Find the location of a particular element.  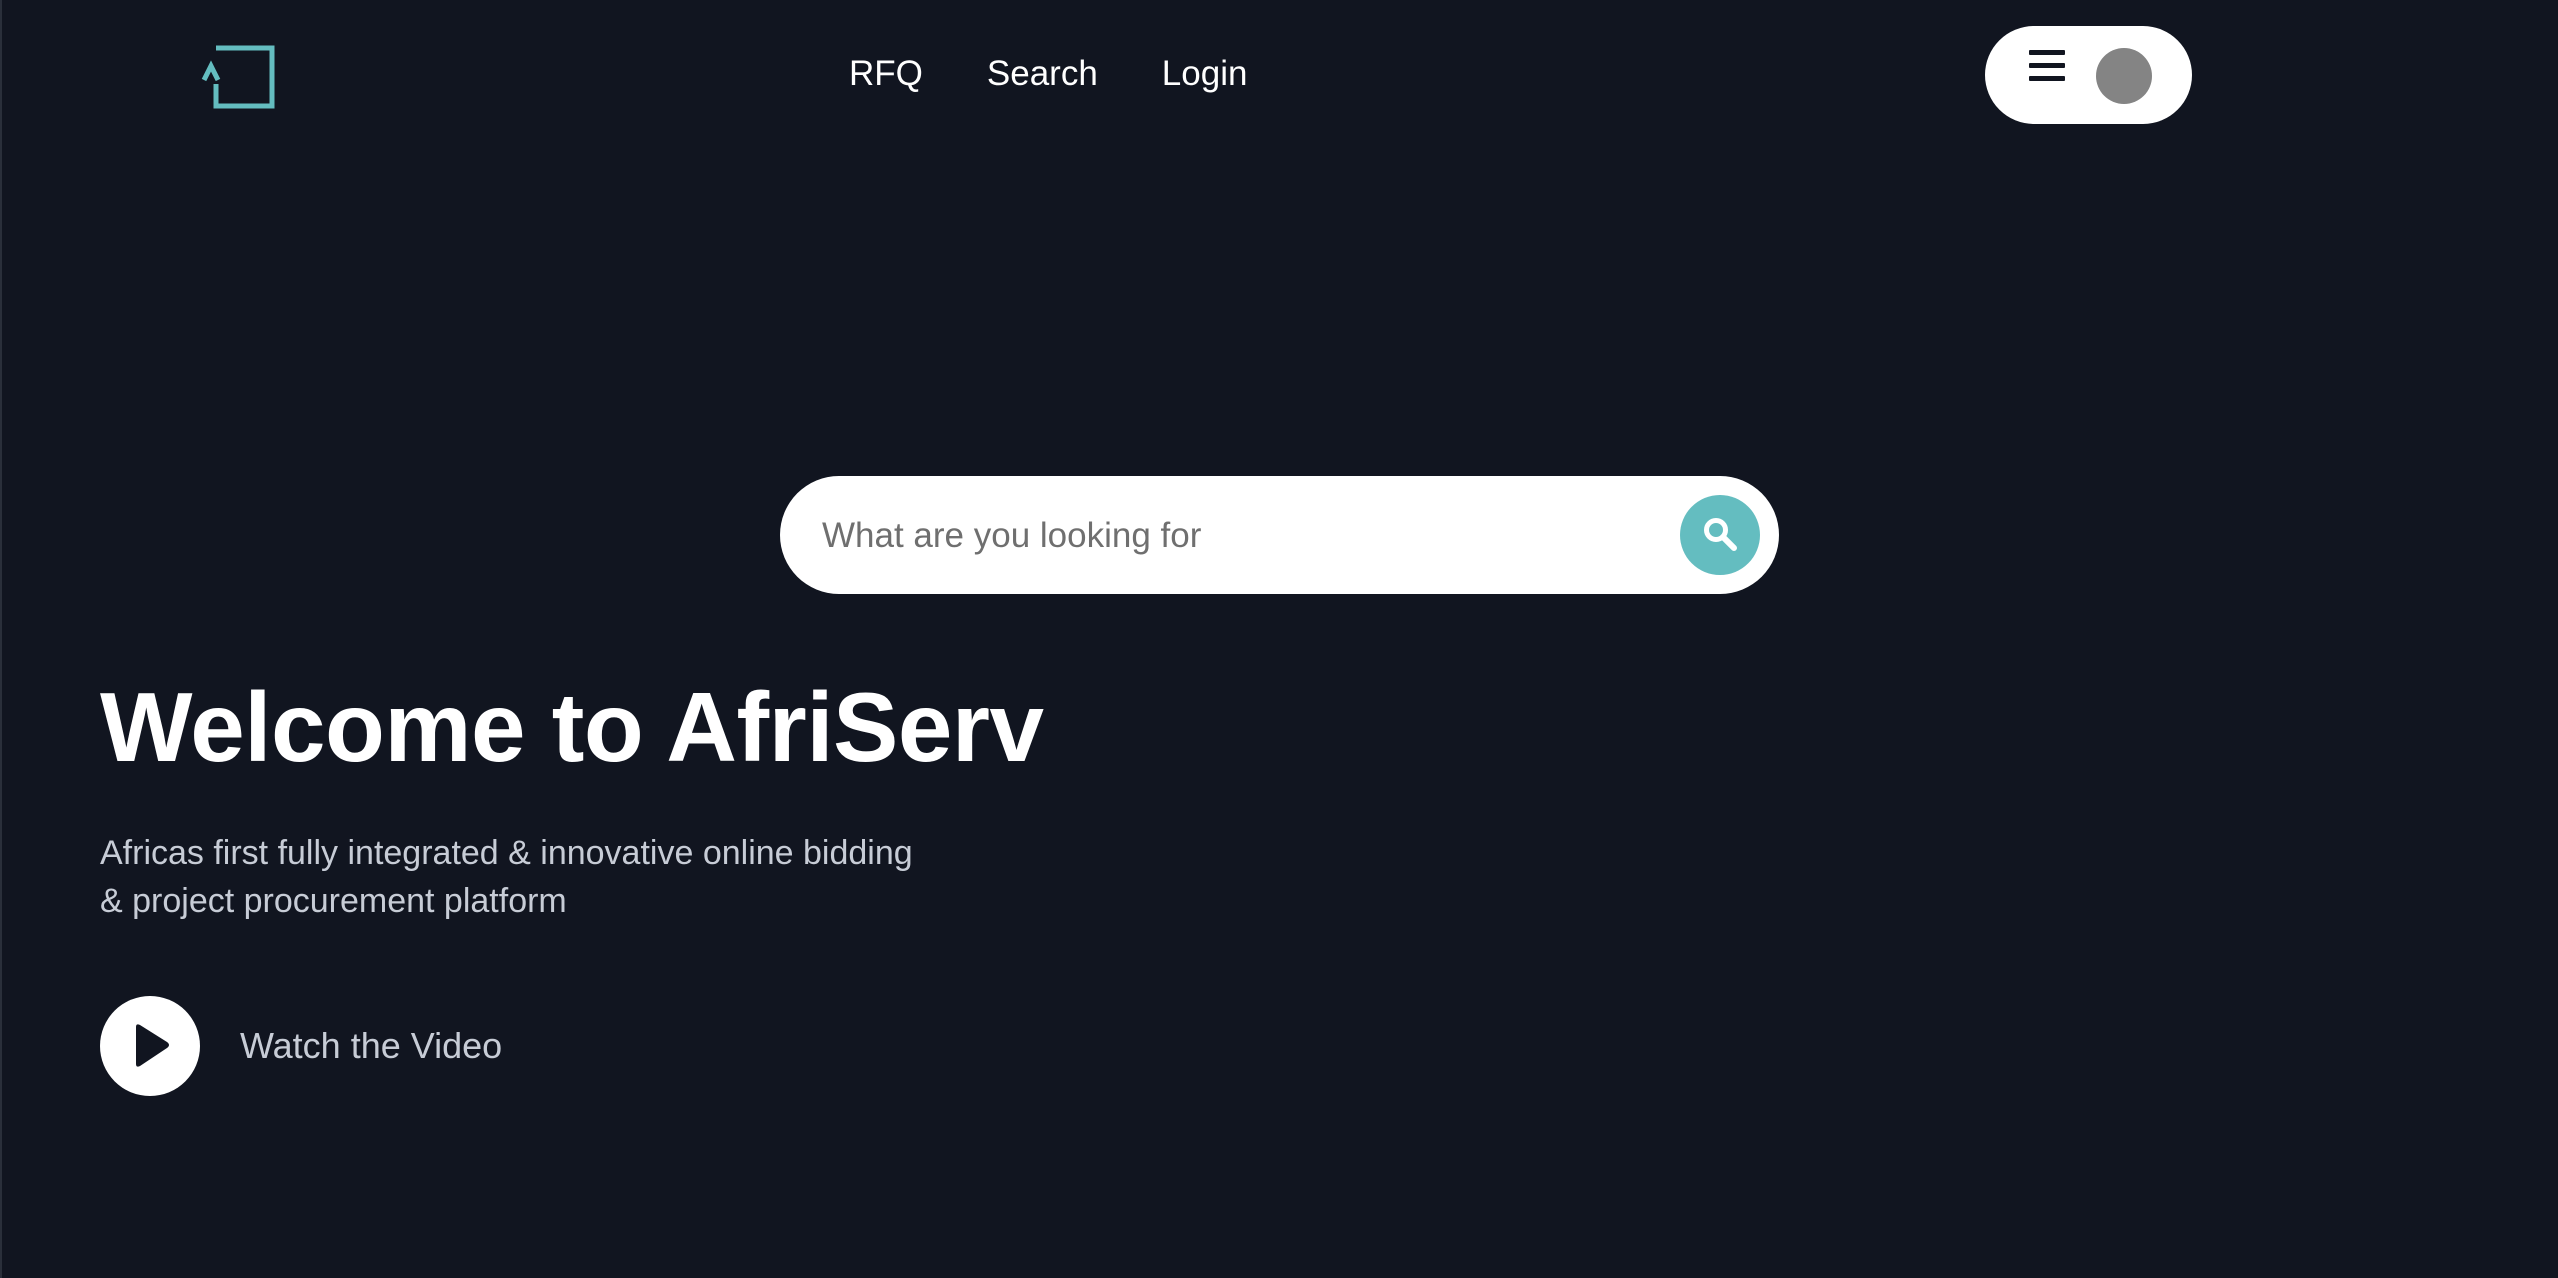

hamburger-icon is located at coordinates (2047, 66).